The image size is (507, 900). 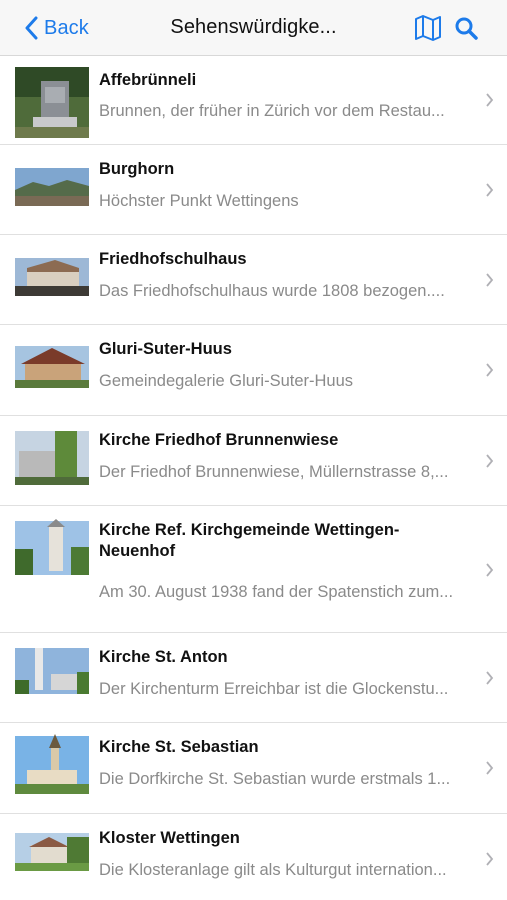 I want to click on item-title: Kloster Wettingen, so click(x=169, y=838).